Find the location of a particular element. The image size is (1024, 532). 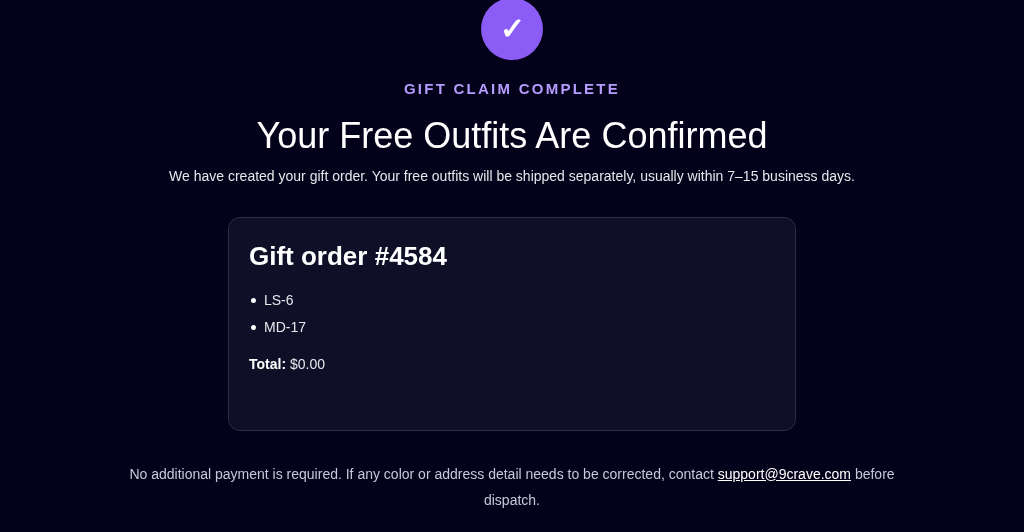

support-email-link: support@9crave.com is located at coordinates (784, 473).